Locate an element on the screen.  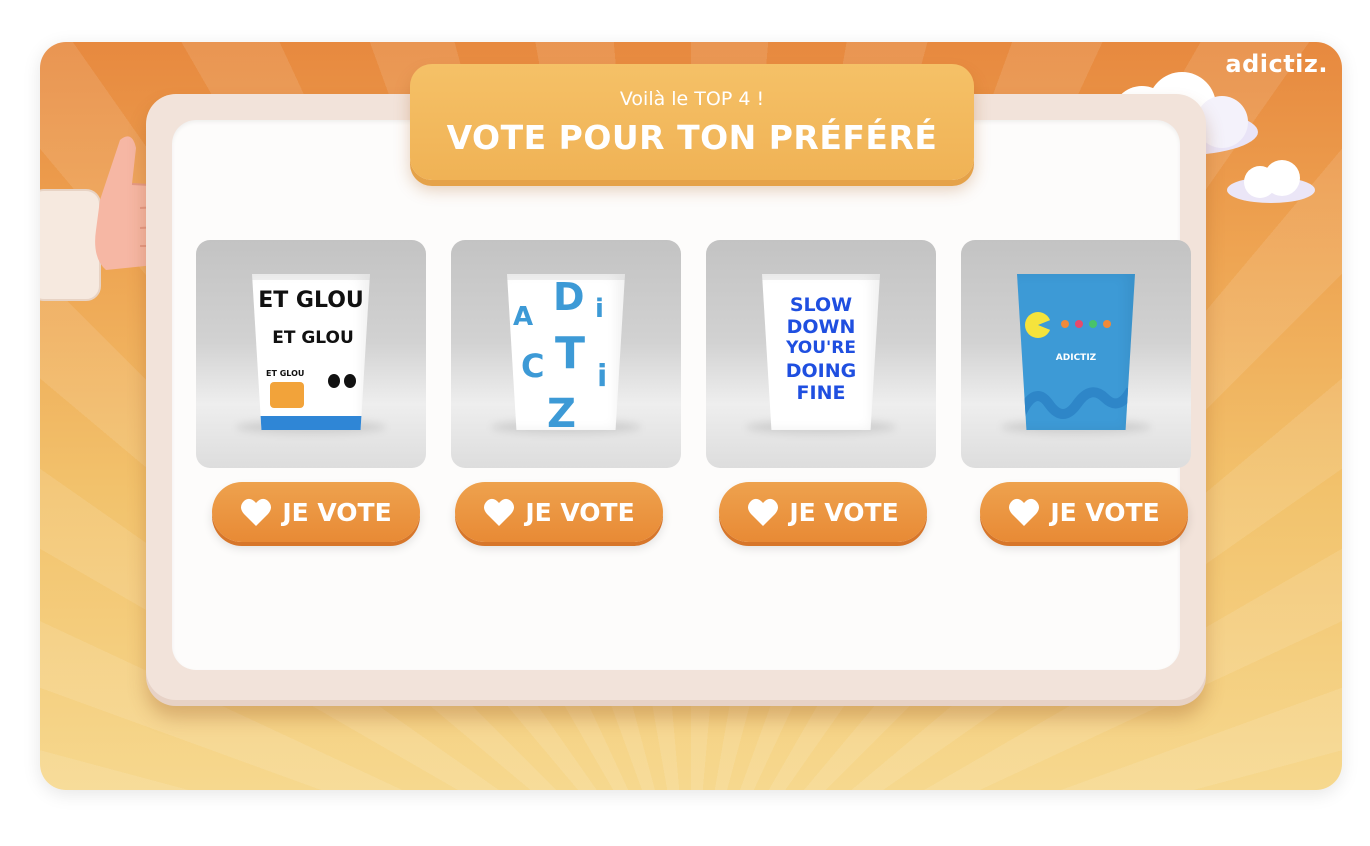
cup-text: YOU'RE is located at coordinates (821, 348).